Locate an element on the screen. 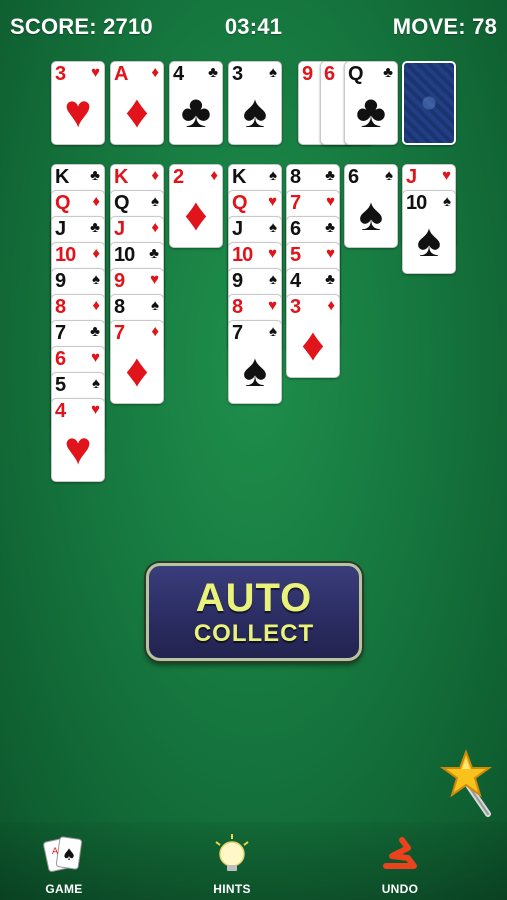  waste-card: Q ♣ ♣ is located at coordinates (371, 103).